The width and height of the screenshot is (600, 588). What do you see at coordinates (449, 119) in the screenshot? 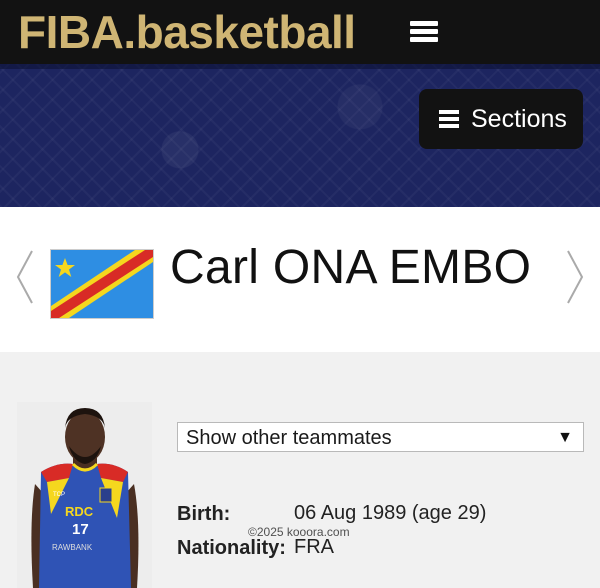
I see `list-icon` at bounding box center [449, 119].